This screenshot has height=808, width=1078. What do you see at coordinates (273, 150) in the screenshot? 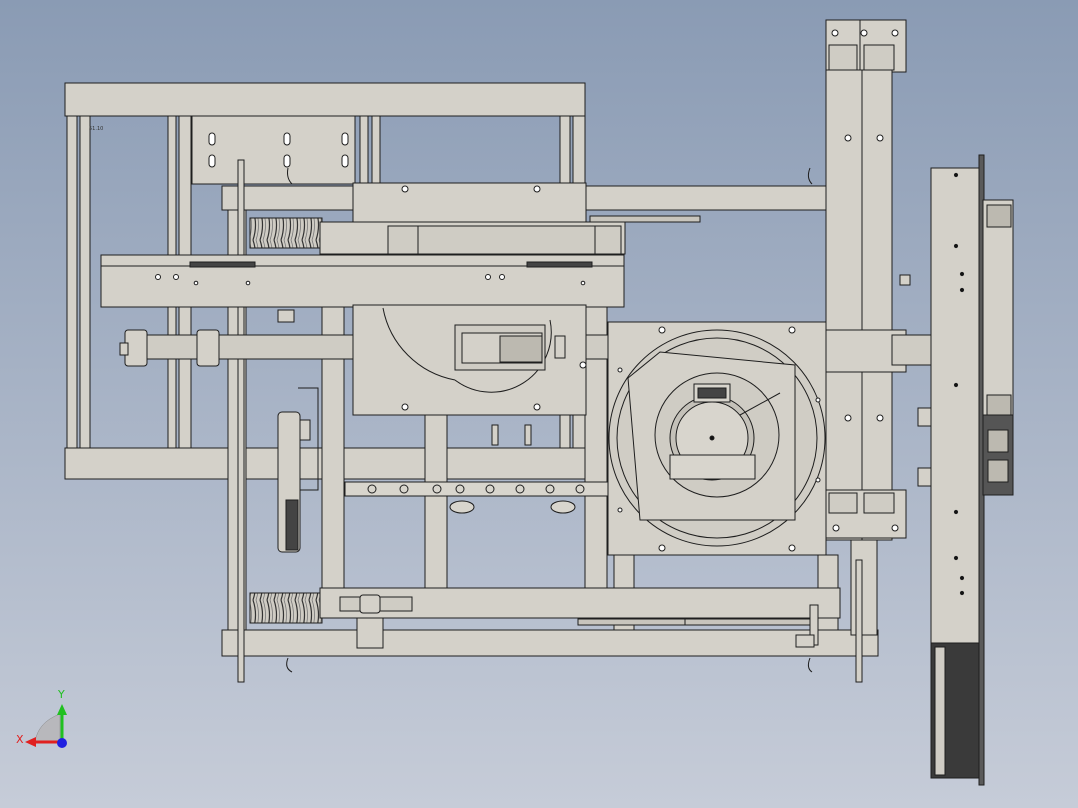
I see `slotted-mount-plate` at bounding box center [273, 150].